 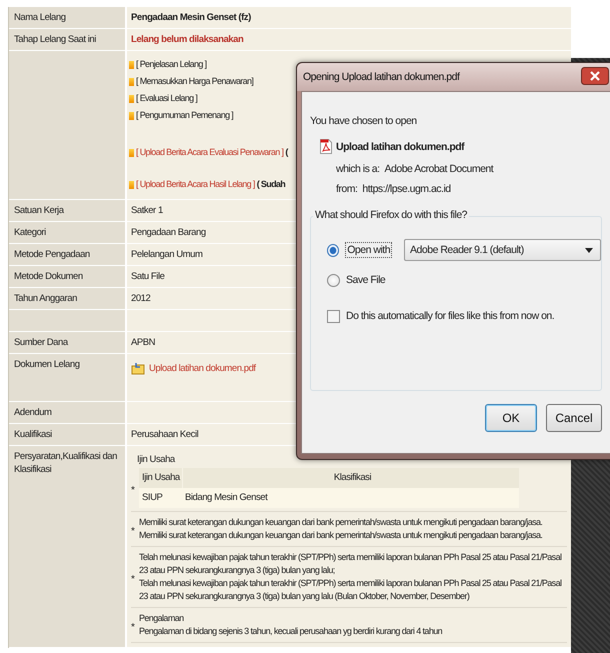 What do you see at coordinates (333, 316) in the screenshot?
I see `checkbox` at bounding box center [333, 316].